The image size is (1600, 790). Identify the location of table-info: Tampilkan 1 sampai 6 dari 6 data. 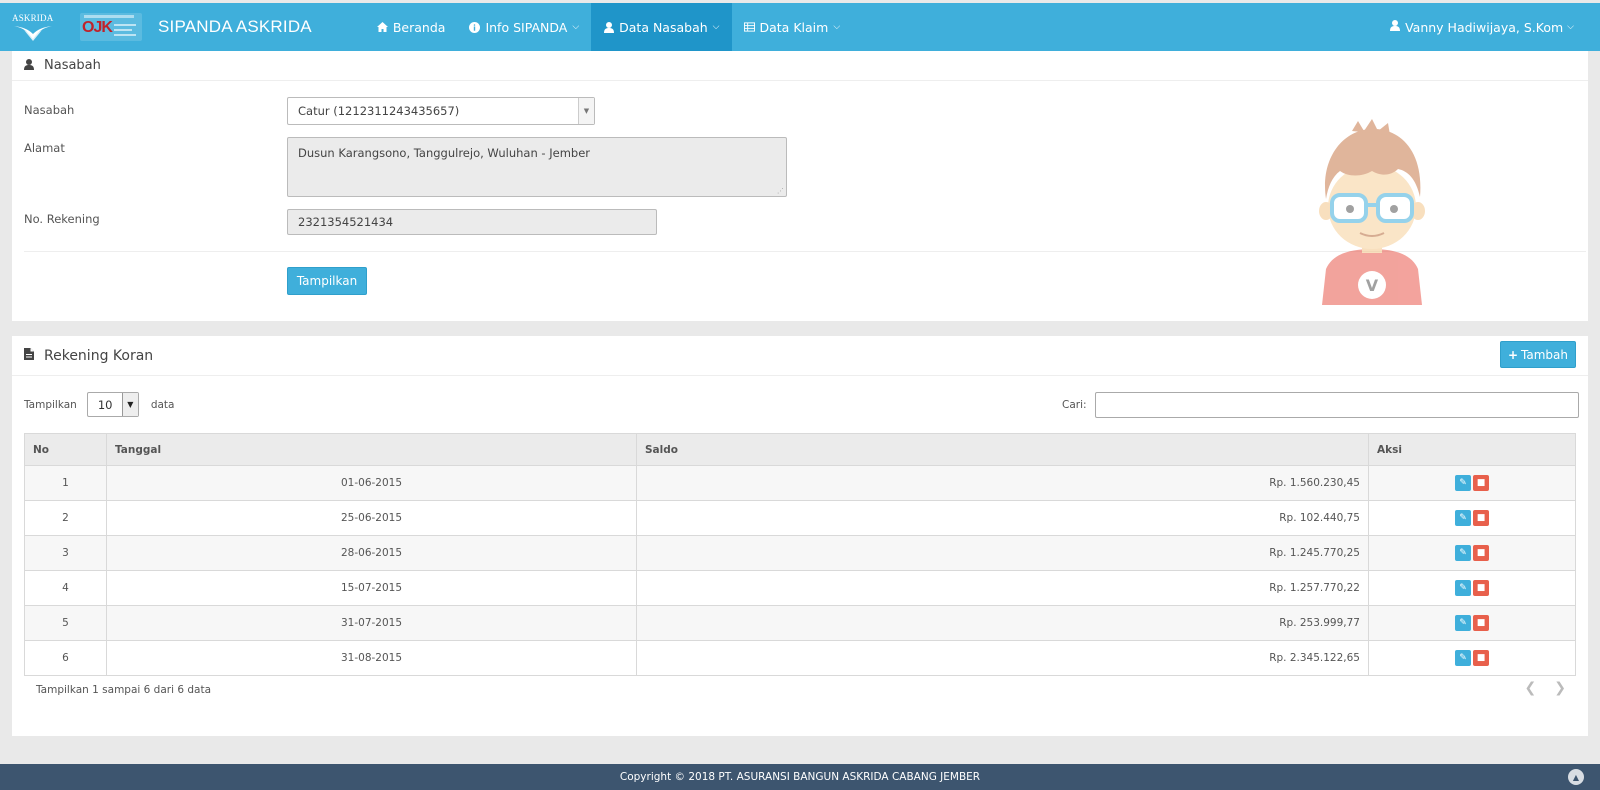
(124, 690).